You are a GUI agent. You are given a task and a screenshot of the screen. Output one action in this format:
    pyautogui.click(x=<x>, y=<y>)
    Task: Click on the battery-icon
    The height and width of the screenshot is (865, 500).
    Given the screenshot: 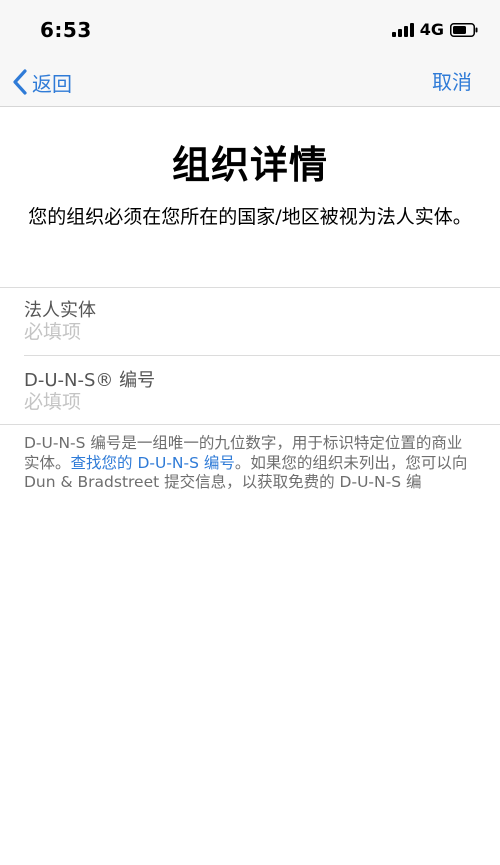 What is the action you would take?
    pyautogui.click(x=464, y=29)
    